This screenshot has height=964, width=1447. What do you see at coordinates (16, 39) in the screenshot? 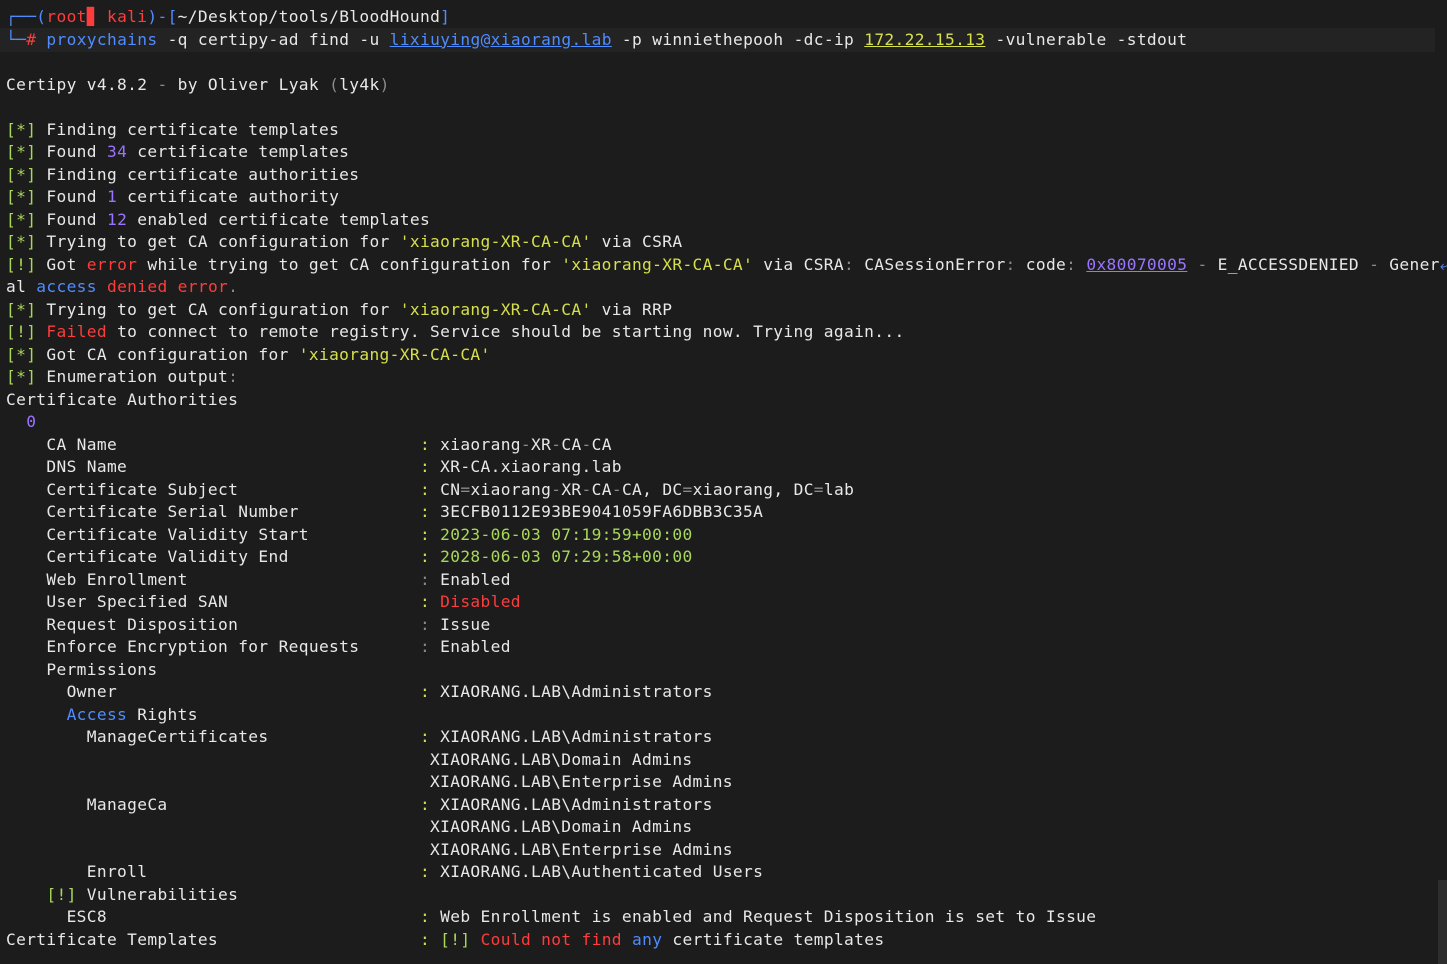
I see `text-segment: └─` at bounding box center [16, 39].